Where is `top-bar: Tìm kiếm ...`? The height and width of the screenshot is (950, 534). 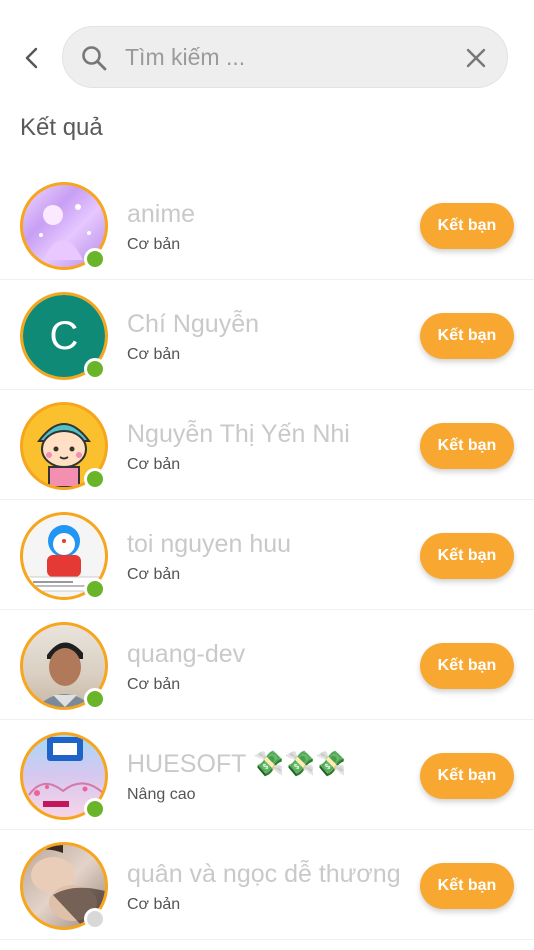 top-bar: Tìm kiếm ... is located at coordinates (267, 55).